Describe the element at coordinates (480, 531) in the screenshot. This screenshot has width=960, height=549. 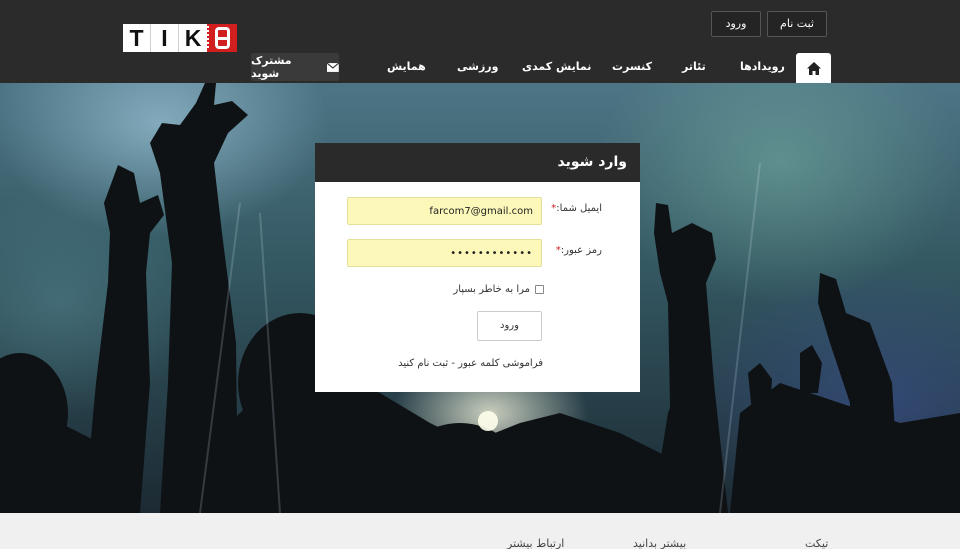
I see `site-footer: تیکت بیشتر بدانید ارتباط بیشتر` at that location.